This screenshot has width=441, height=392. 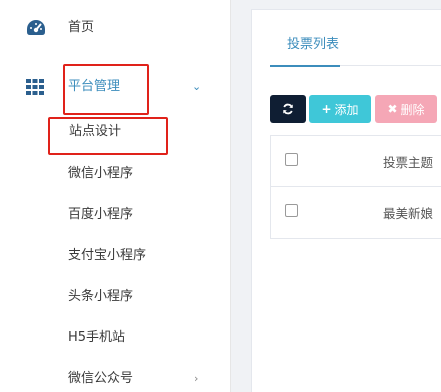 I want to click on add-button: + 添加, so click(x=340, y=109).